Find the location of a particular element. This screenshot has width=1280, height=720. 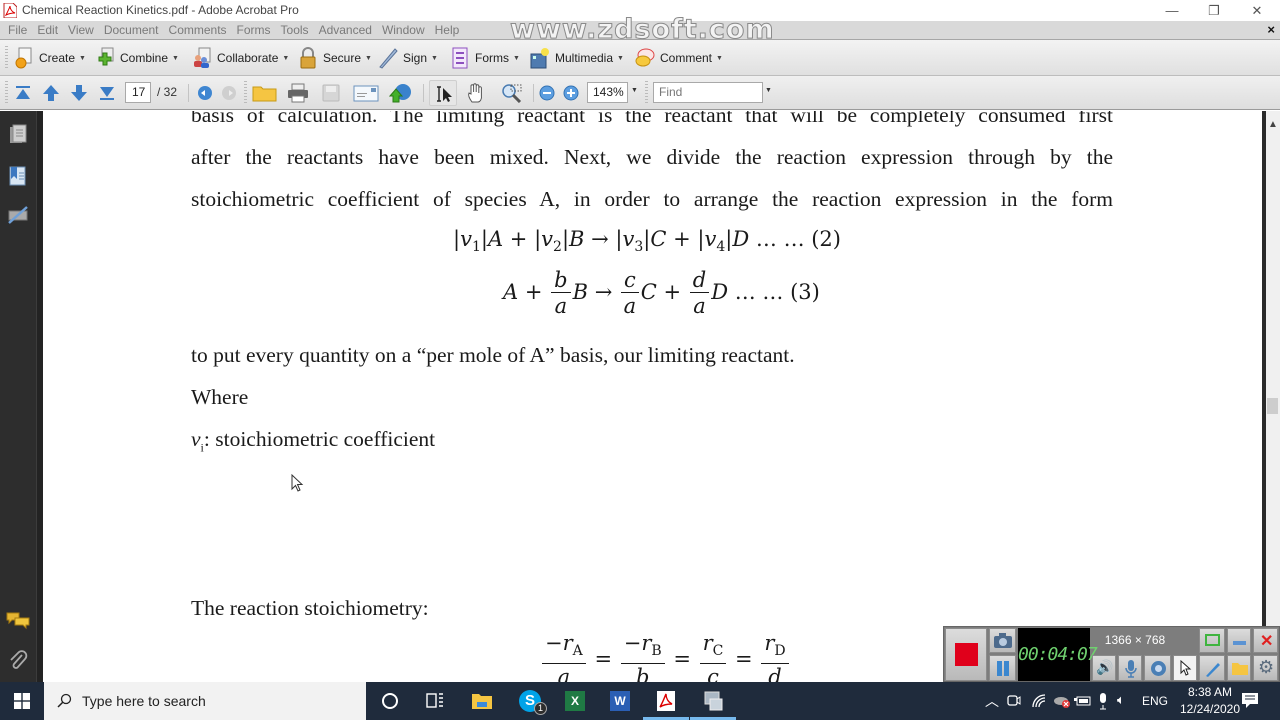

open-folder-icon is located at coordinates (265, 93).